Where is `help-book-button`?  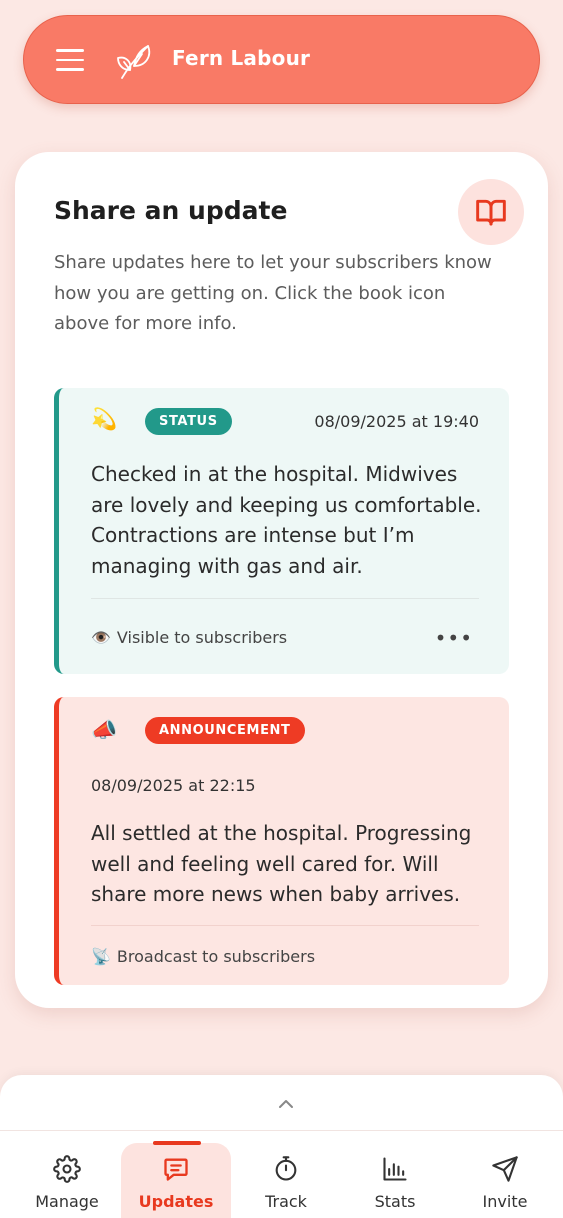 help-book-button is located at coordinates (491, 212).